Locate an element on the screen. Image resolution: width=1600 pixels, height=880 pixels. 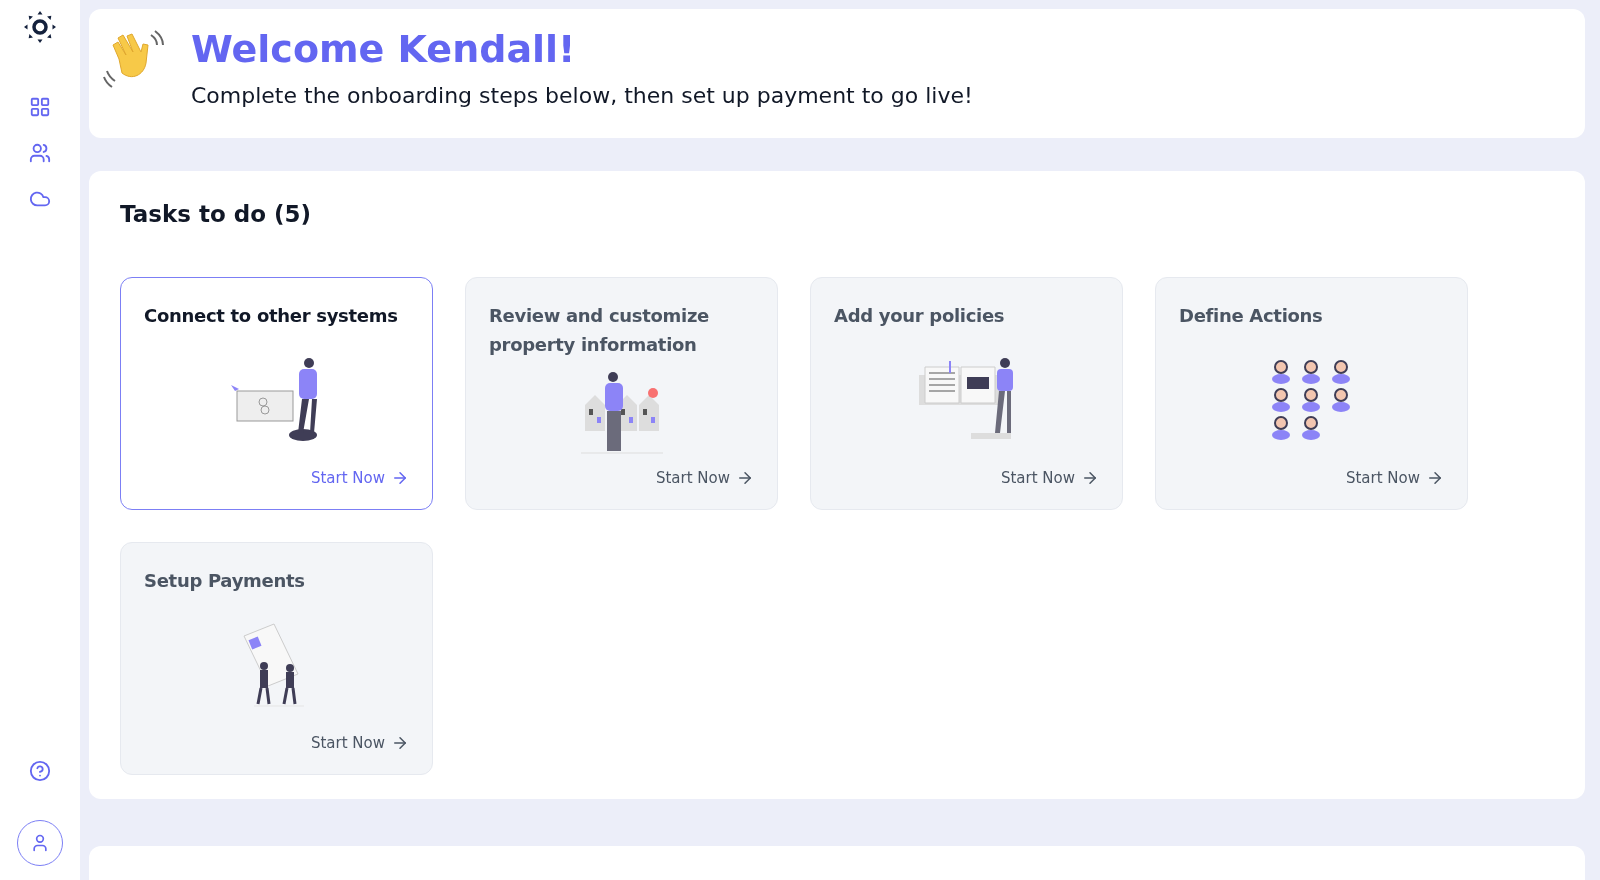
task-card: Setup Payments Start Now is located at coordinates (276, 658).